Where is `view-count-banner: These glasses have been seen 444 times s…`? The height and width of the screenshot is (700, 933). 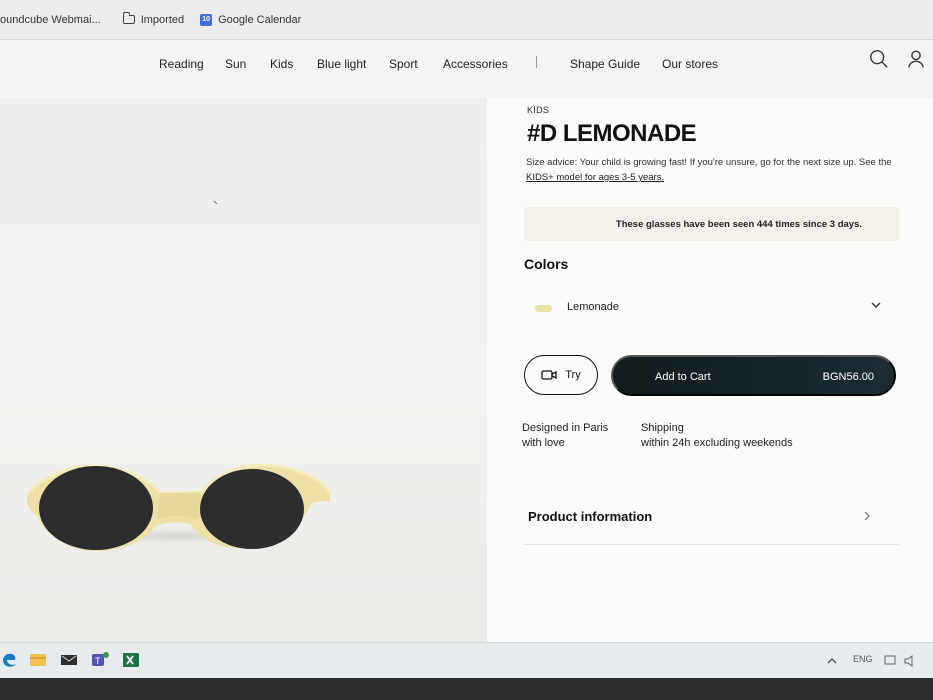
view-count-banner: These glasses have been seen 444 times s… is located at coordinates (711, 224).